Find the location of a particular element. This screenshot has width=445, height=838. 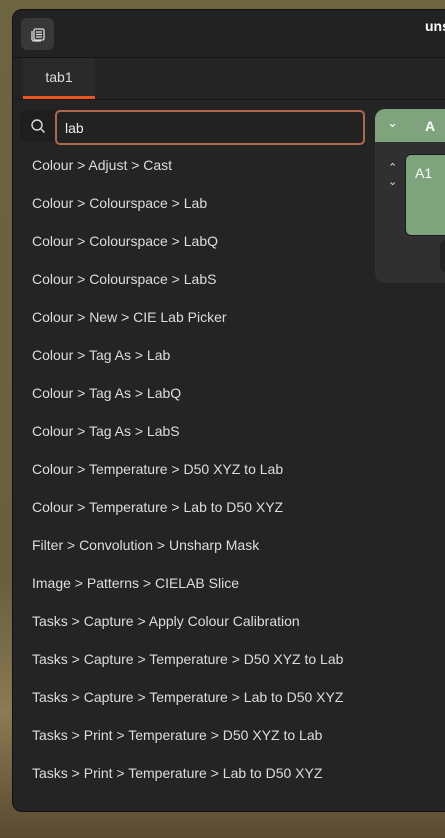

search-input is located at coordinates (210, 127).